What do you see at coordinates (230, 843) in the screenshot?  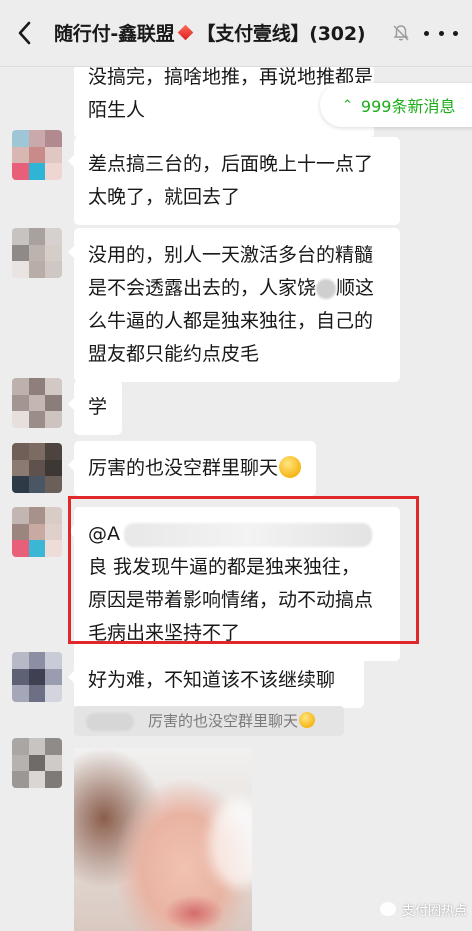 I see `photo-glare` at bounding box center [230, 843].